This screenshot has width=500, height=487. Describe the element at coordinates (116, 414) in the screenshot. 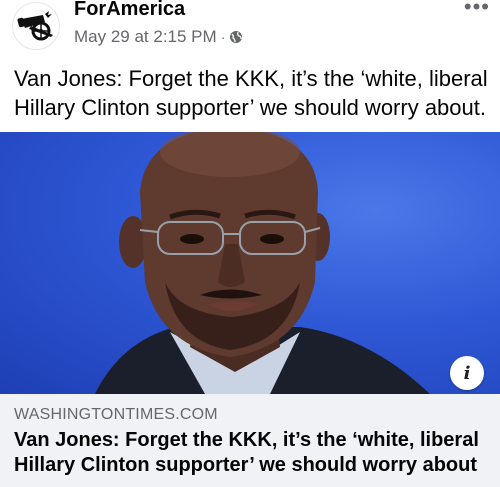

I see `link-domain: WASHINGTONTIMES.COM` at that location.